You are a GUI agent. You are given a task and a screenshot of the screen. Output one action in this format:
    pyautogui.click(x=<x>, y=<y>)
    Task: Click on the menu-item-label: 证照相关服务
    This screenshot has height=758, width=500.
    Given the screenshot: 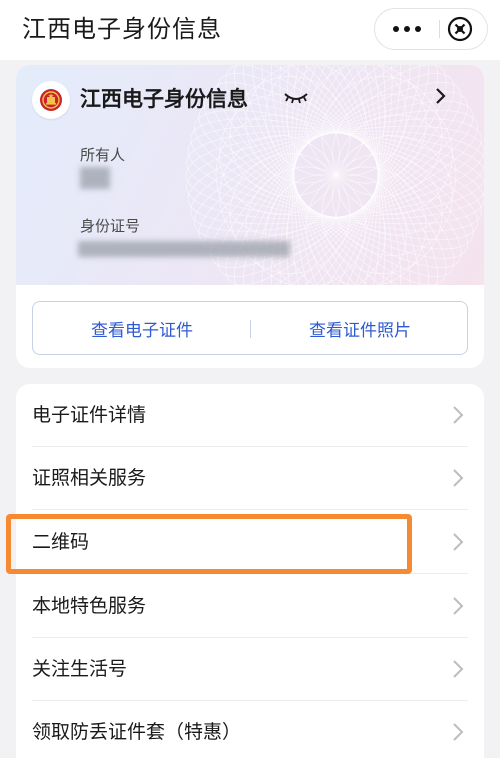 What is the action you would take?
    pyautogui.click(x=89, y=478)
    